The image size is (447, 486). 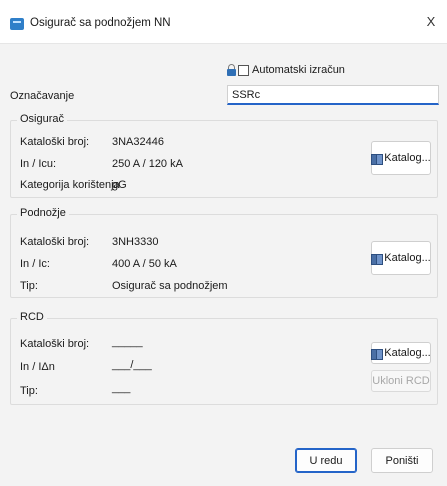 What do you see at coordinates (55, 142) in the screenshot?
I see `osigurac-catalog-label: Kataloški broj:` at bounding box center [55, 142].